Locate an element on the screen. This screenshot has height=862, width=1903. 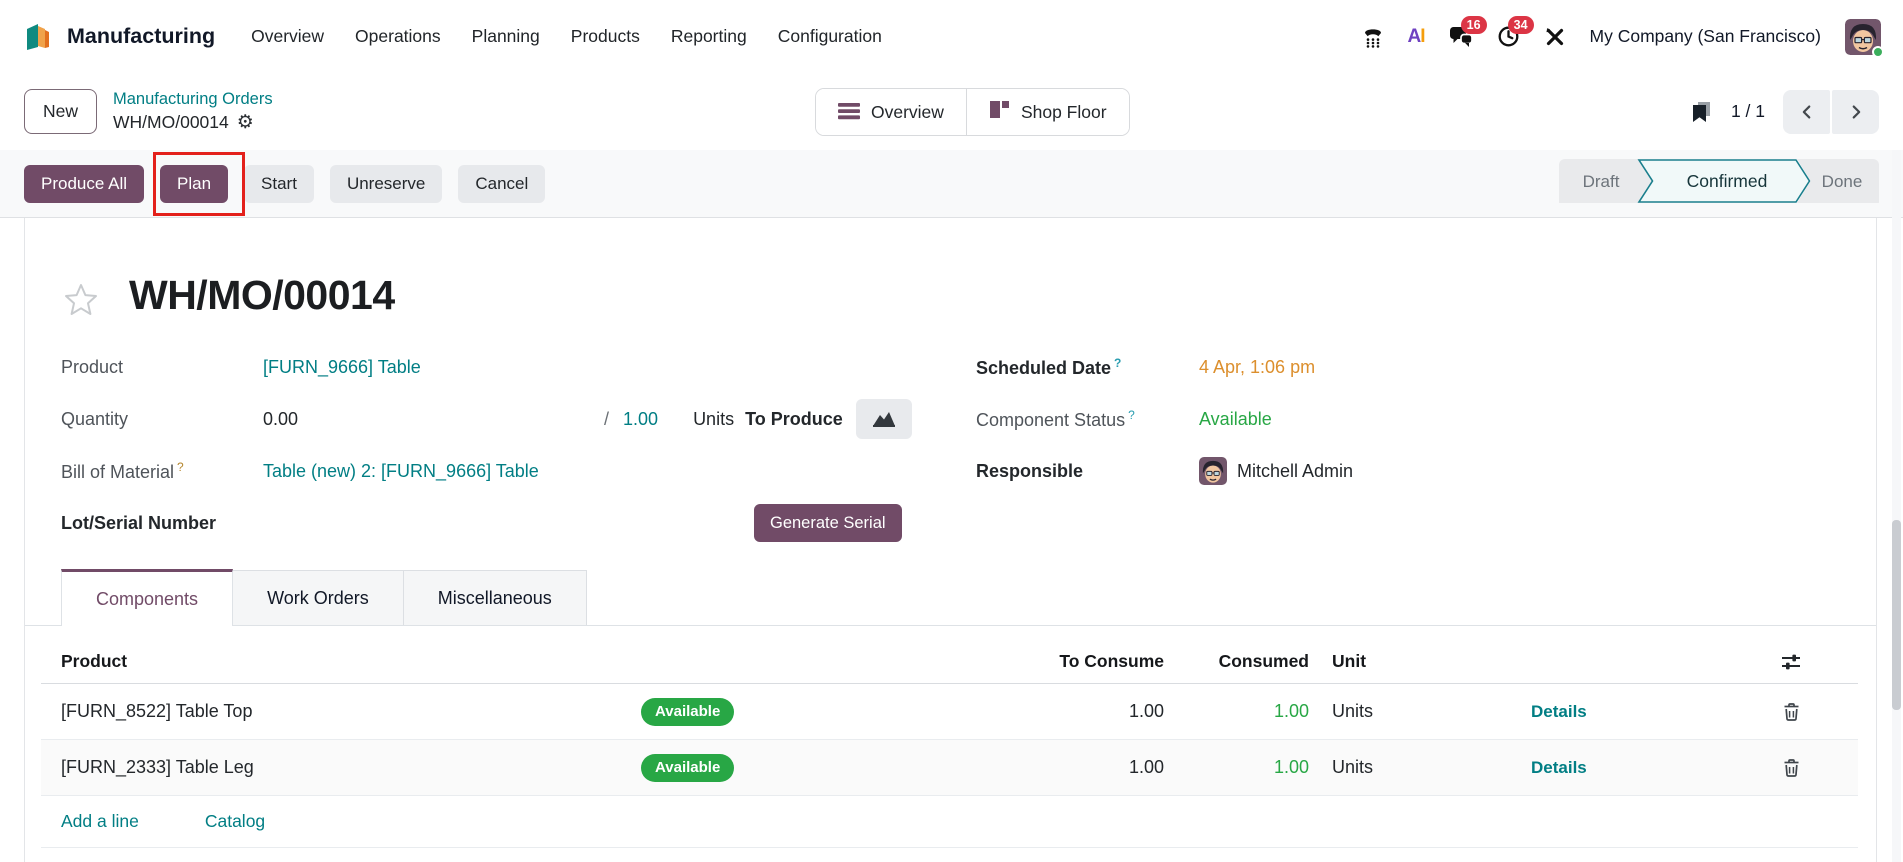
add-a-line-link: Add a line is located at coordinates (90, 821).